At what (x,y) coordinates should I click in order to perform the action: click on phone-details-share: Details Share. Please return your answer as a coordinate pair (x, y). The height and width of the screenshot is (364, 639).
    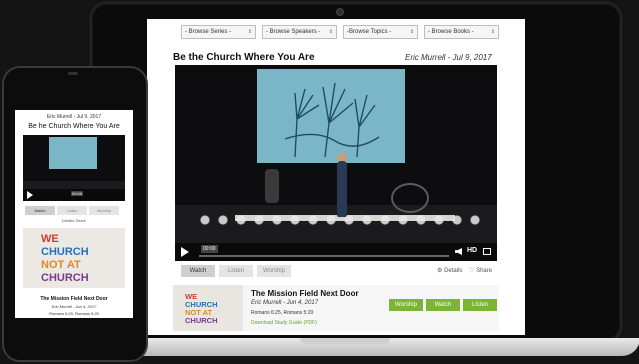
    Looking at the image, I should click on (74, 220).